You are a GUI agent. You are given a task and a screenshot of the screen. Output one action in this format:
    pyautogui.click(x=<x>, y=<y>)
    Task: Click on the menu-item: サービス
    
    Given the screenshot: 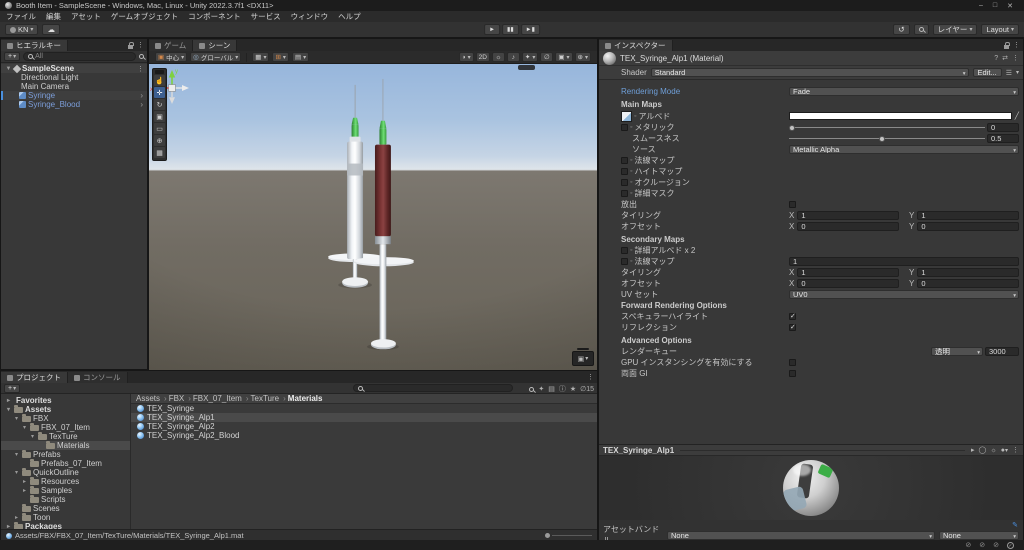 What is the action you would take?
    pyautogui.click(x=266, y=16)
    